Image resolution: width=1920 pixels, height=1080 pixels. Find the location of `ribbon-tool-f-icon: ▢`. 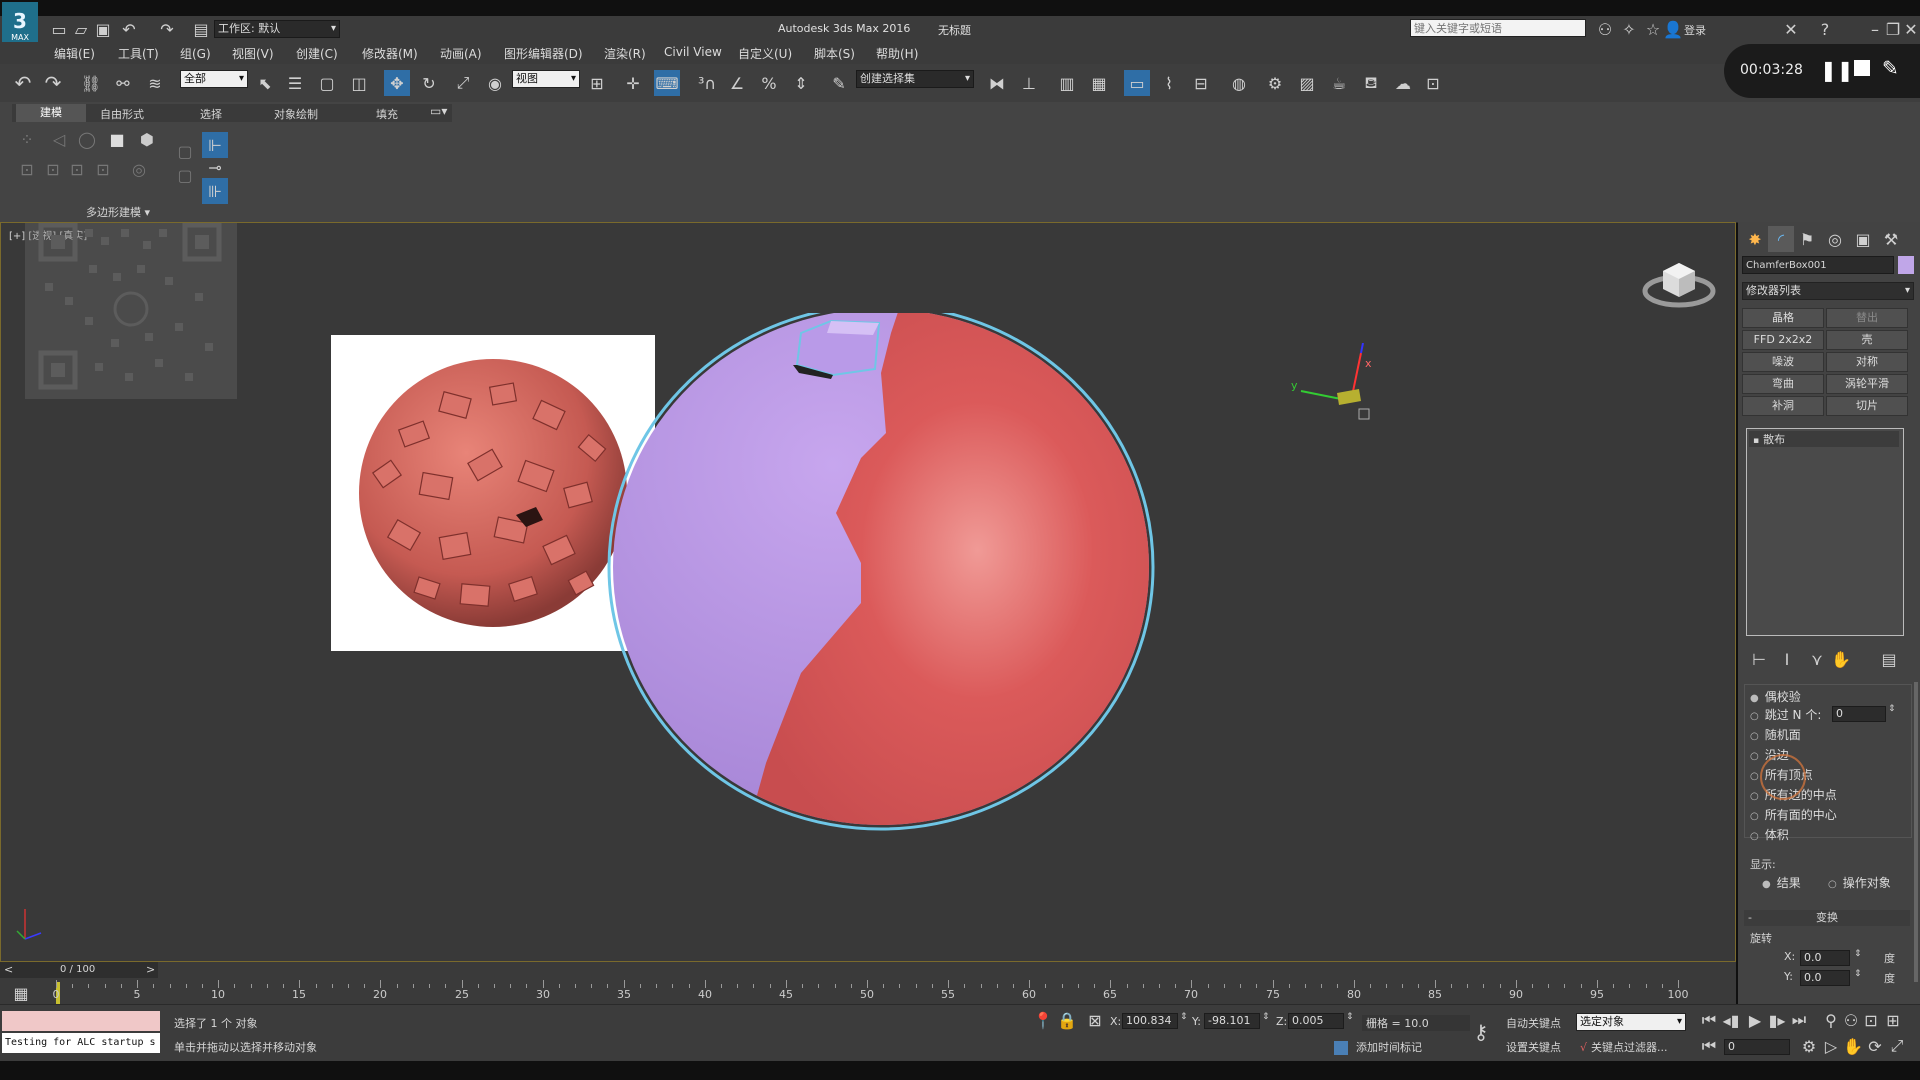

ribbon-tool-f-icon: ▢ is located at coordinates (185, 151).